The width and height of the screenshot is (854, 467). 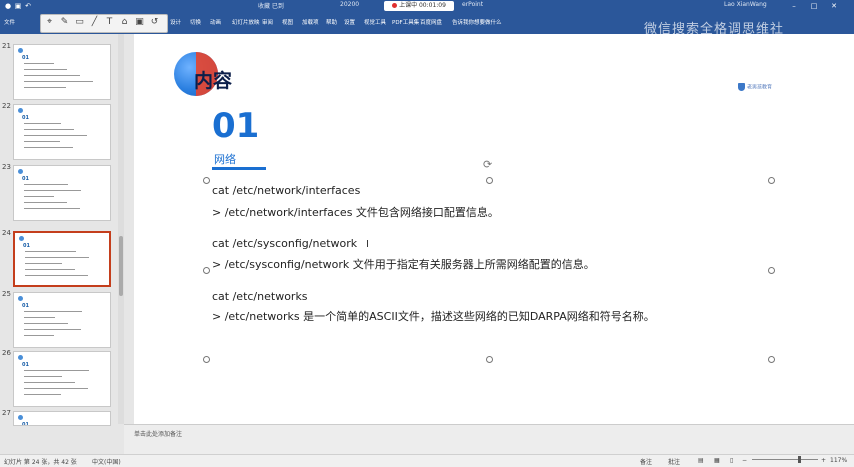 I want to click on tab-addins: 加载项, so click(x=310, y=22).